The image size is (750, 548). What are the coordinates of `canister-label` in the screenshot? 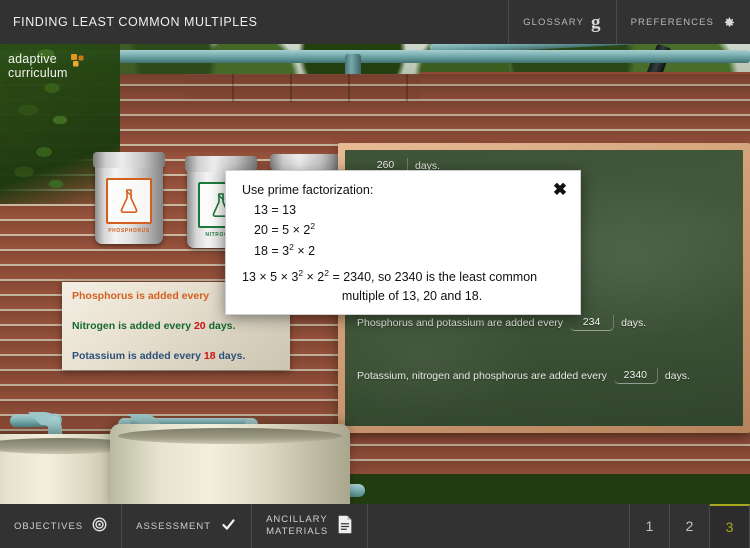 It's located at (129, 201).